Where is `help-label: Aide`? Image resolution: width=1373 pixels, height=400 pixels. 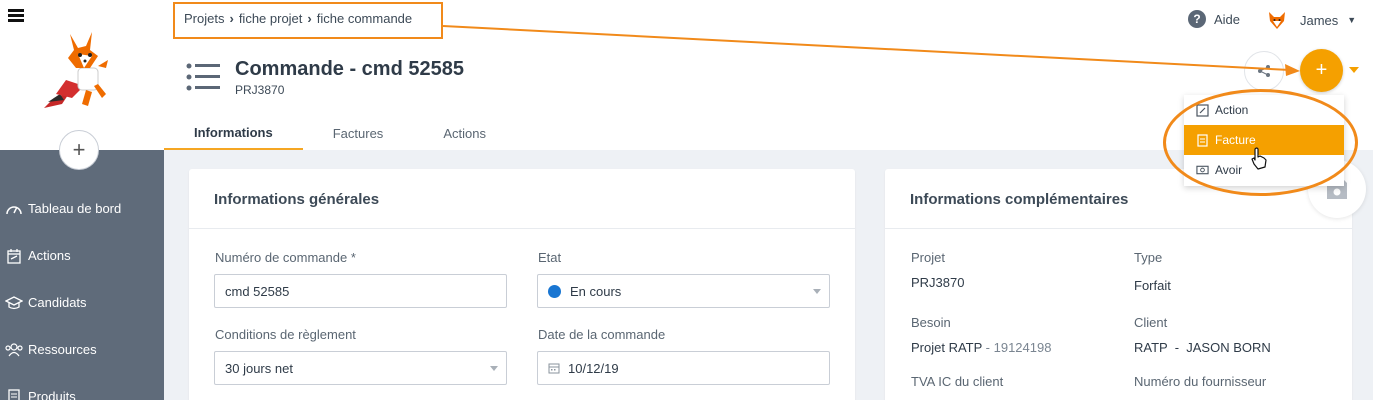 help-label: Aide is located at coordinates (1227, 19).